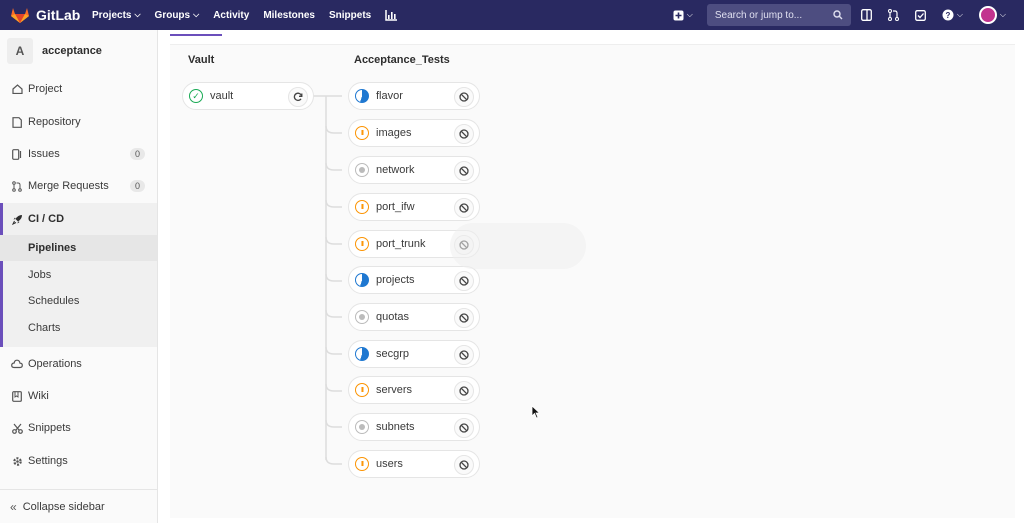  What do you see at coordinates (17, 428) in the screenshot?
I see `scissors-icon` at bounding box center [17, 428].